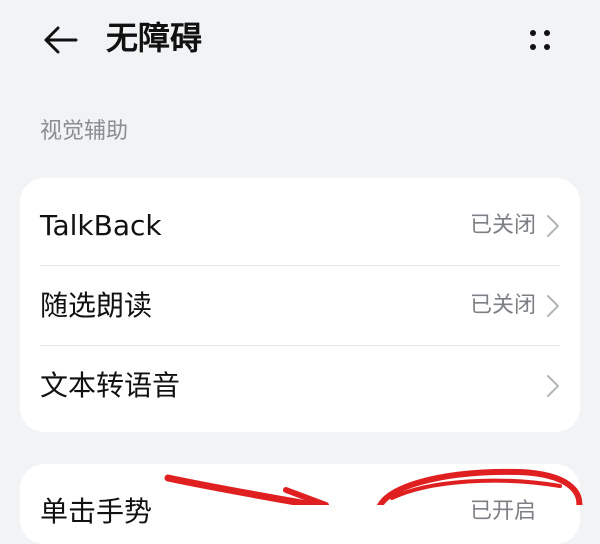  What do you see at coordinates (110, 385) in the screenshot?
I see `row-label: 文本转语音` at bounding box center [110, 385].